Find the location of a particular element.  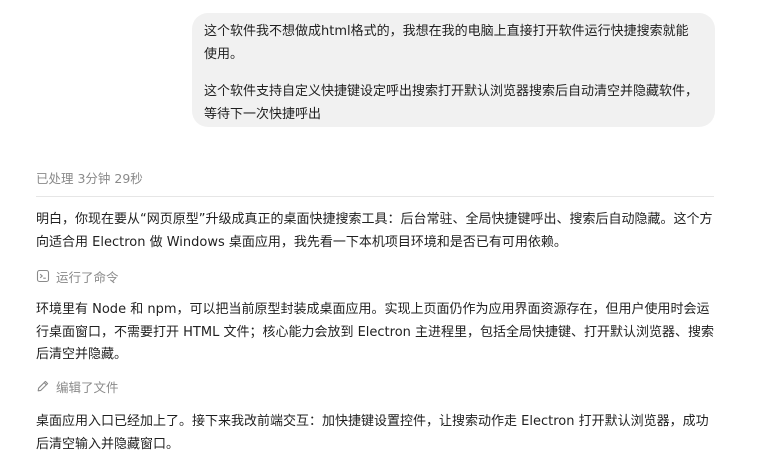

ran-command-label: 运行了命令 is located at coordinates (87, 277).